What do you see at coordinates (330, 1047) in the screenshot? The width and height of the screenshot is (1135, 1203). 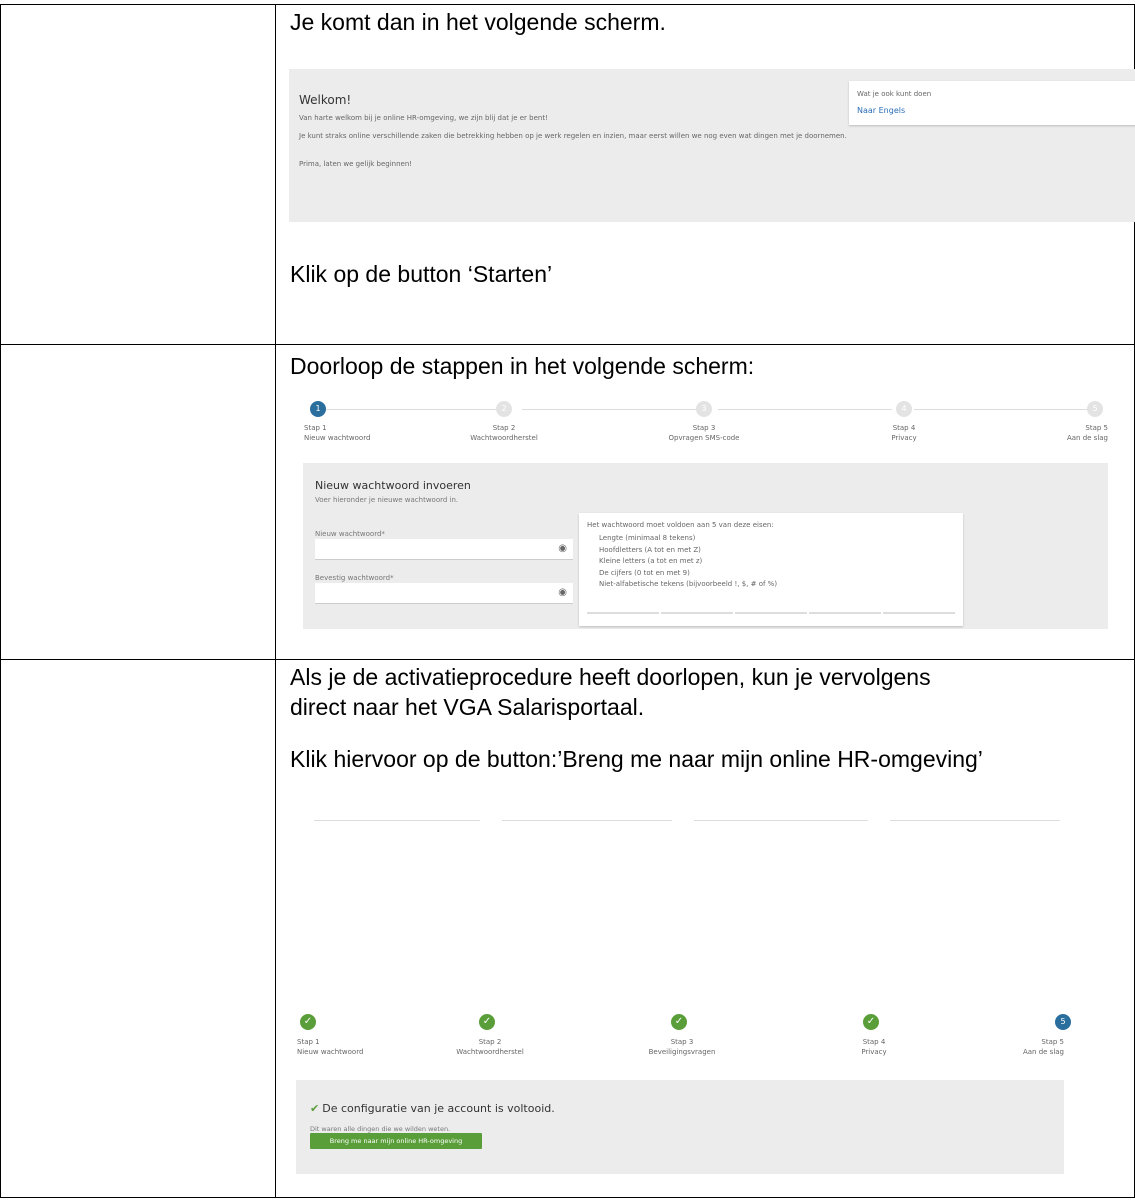 I see `step-caption: Stap 1 Nieuw wachtwoord` at bounding box center [330, 1047].